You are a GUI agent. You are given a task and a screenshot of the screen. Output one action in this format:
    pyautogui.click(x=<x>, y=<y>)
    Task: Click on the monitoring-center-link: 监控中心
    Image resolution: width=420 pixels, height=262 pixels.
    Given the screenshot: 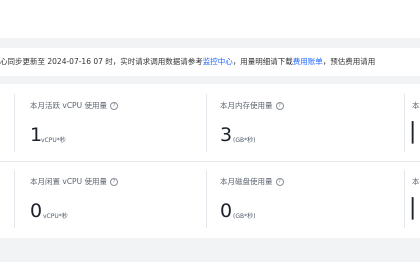 What is the action you would take?
    pyautogui.click(x=218, y=61)
    